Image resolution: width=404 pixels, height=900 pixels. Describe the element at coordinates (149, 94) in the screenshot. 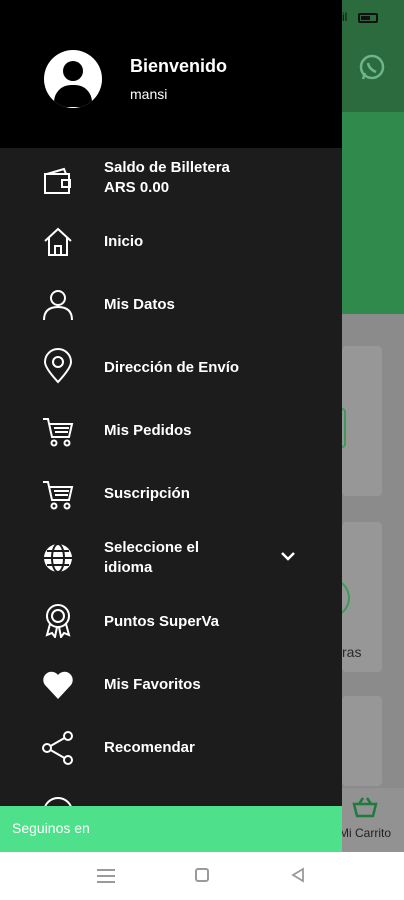

I see `username: mansi` at that location.